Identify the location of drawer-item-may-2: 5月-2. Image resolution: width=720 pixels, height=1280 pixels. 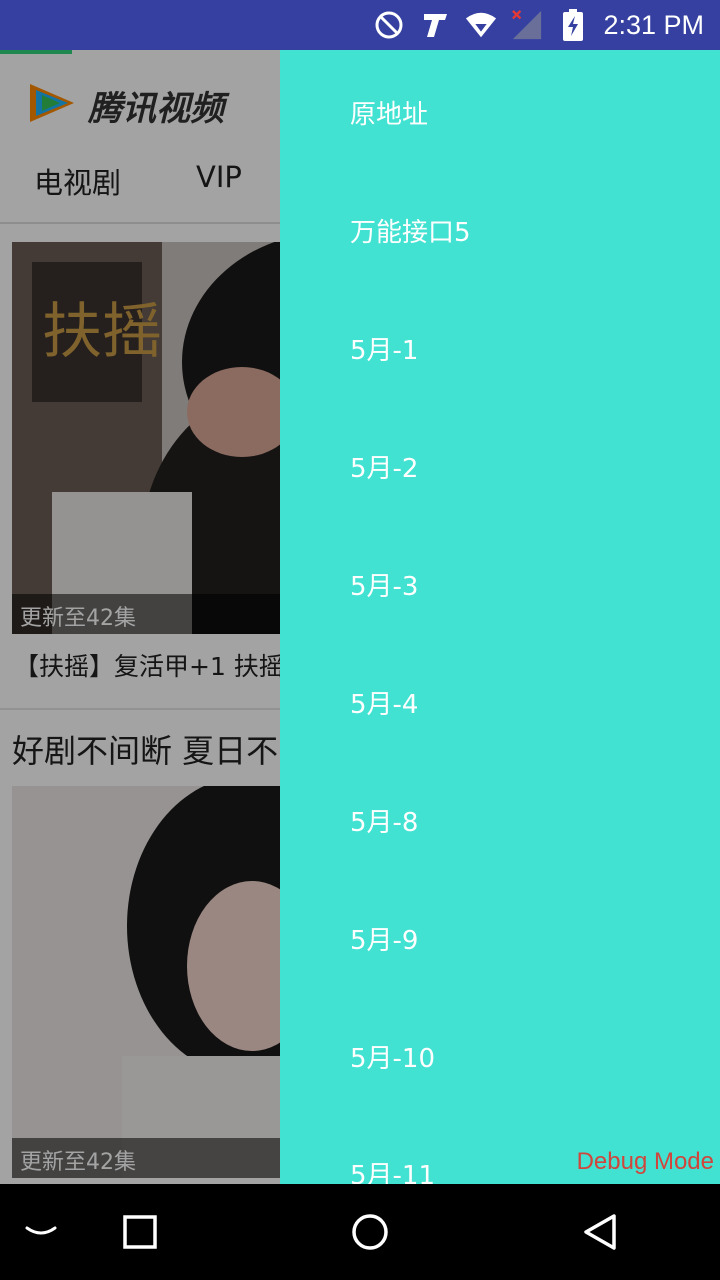
(384, 466).